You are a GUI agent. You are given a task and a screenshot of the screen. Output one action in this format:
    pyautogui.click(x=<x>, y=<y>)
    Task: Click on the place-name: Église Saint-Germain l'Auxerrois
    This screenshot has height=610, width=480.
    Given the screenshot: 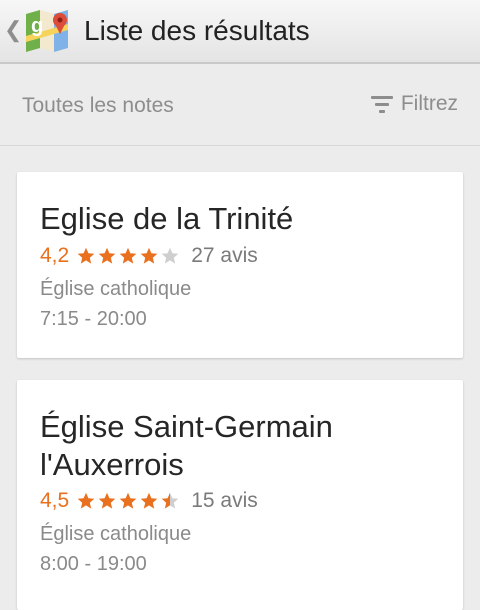 What is the action you would take?
    pyautogui.click(x=186, y=445)
    